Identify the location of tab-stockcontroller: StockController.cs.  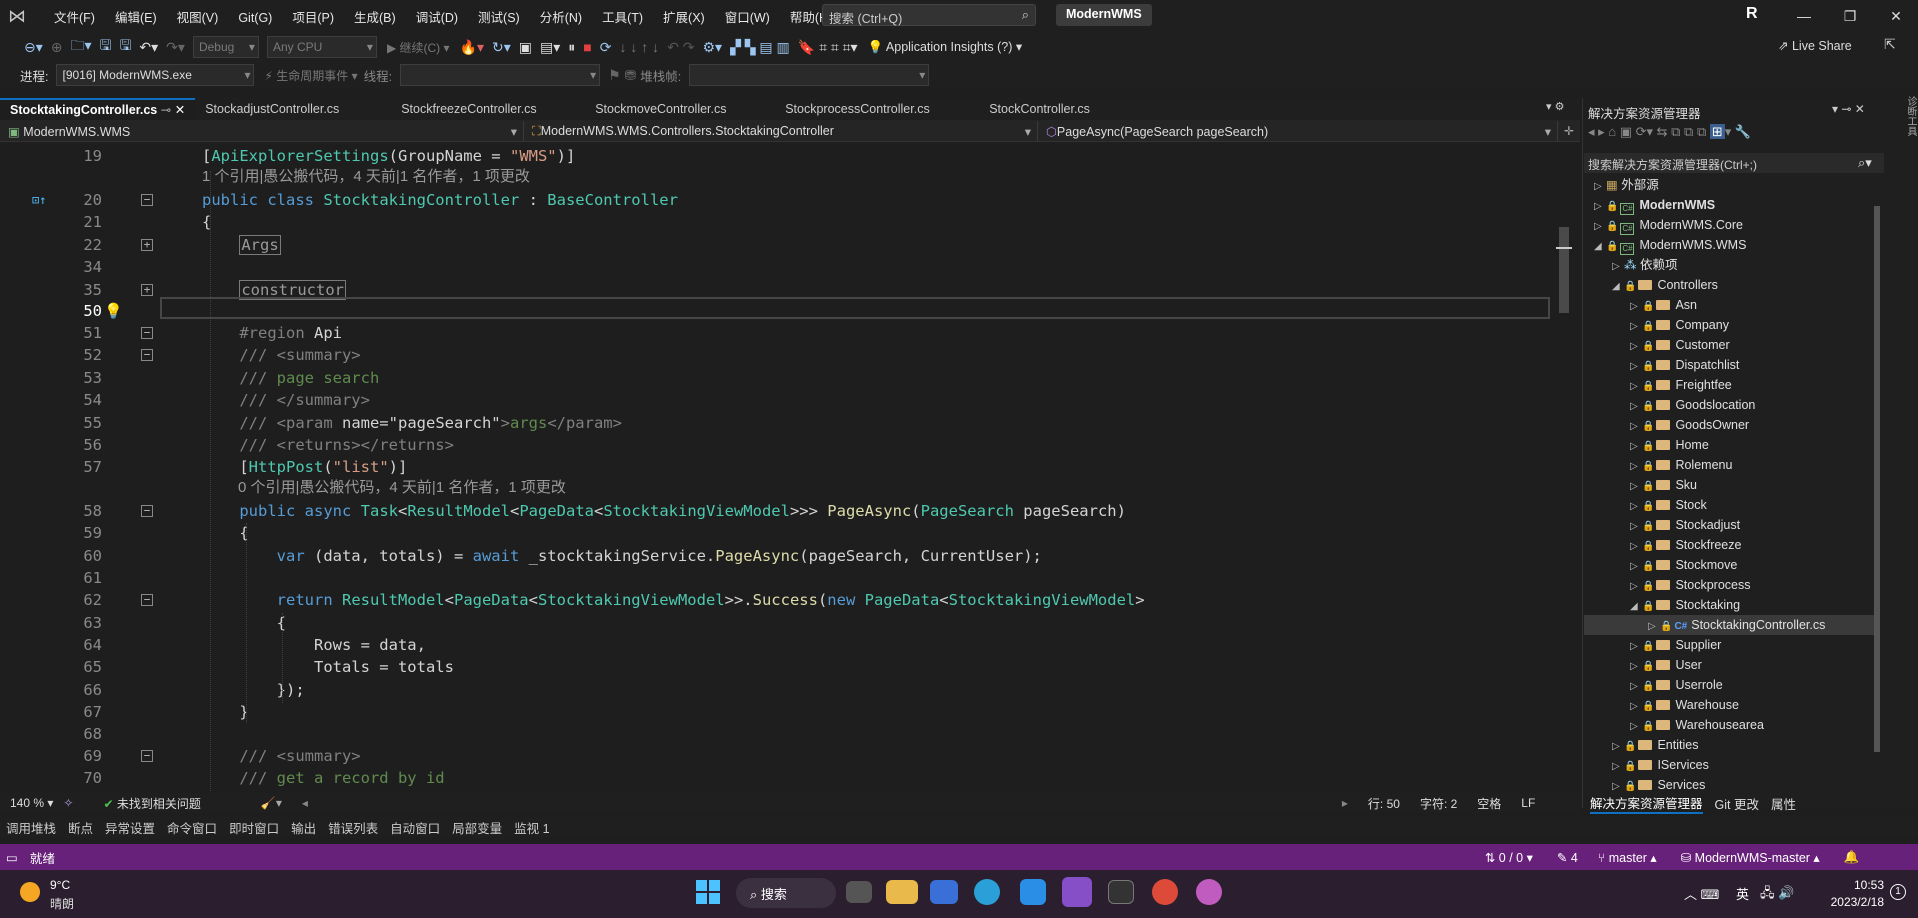
(1059, 109).